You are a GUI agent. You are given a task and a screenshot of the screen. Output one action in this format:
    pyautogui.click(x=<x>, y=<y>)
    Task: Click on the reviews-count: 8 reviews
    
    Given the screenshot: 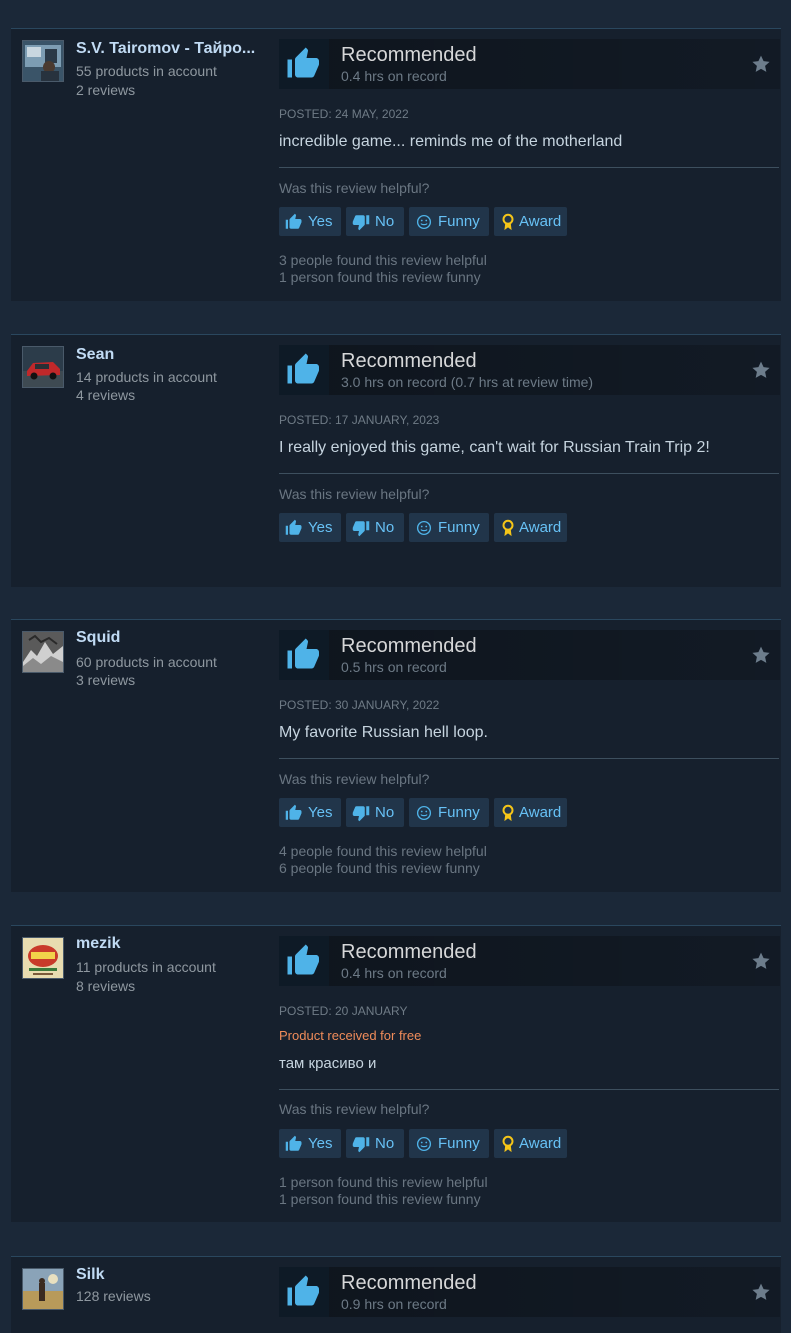 What is the action you would take?
    pyautogui.click(x=105, y=986)
    